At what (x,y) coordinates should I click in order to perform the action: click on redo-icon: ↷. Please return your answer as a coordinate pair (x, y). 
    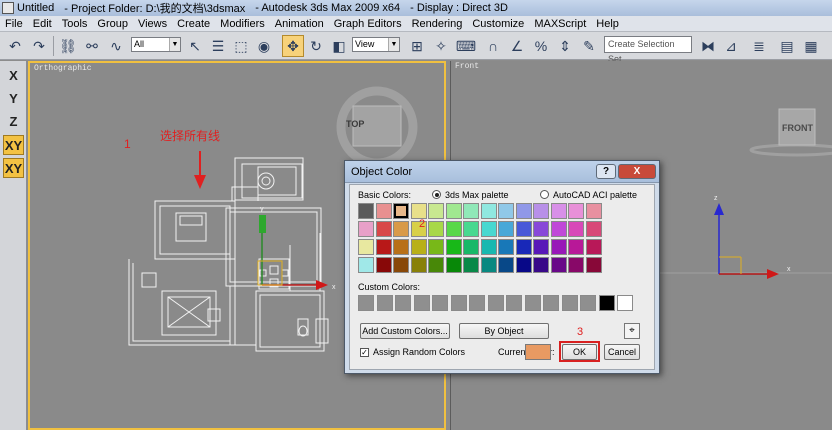
    Looking at the image, I should click on (39, 46).